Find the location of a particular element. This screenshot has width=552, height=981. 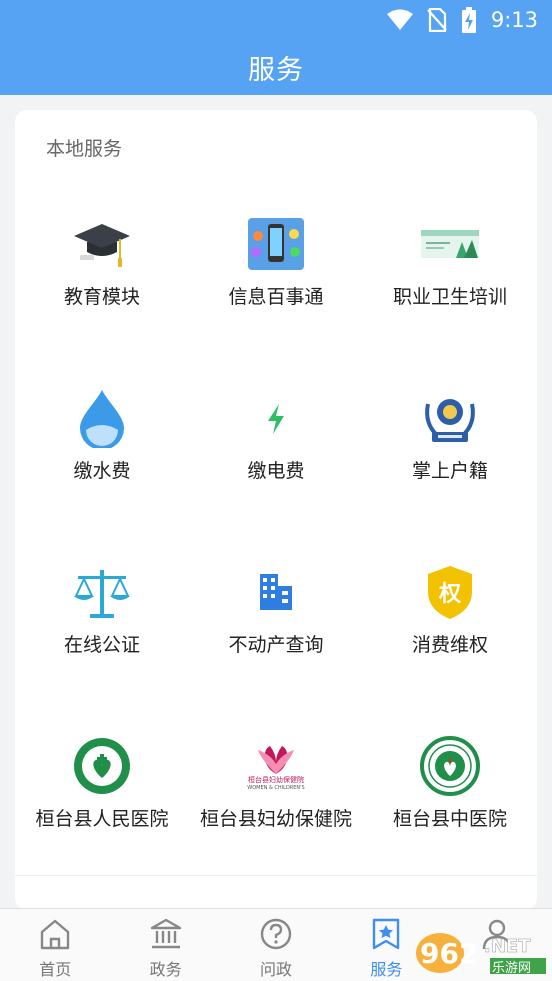

tab-home: 首页 is located at coordinates (55, 945).